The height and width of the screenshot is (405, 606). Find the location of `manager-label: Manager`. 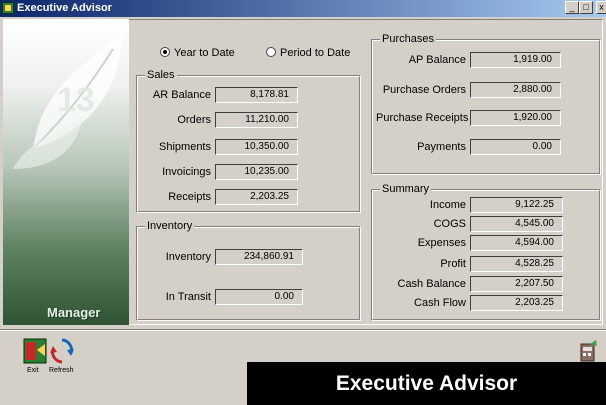

manager-label: Manager is located at coordinates (74, 312).